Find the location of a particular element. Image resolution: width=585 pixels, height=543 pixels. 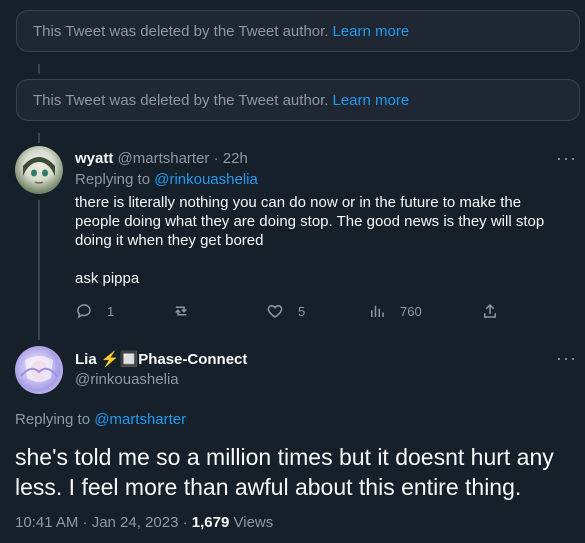

like-count: 5 is located at coordinates (302, 311).